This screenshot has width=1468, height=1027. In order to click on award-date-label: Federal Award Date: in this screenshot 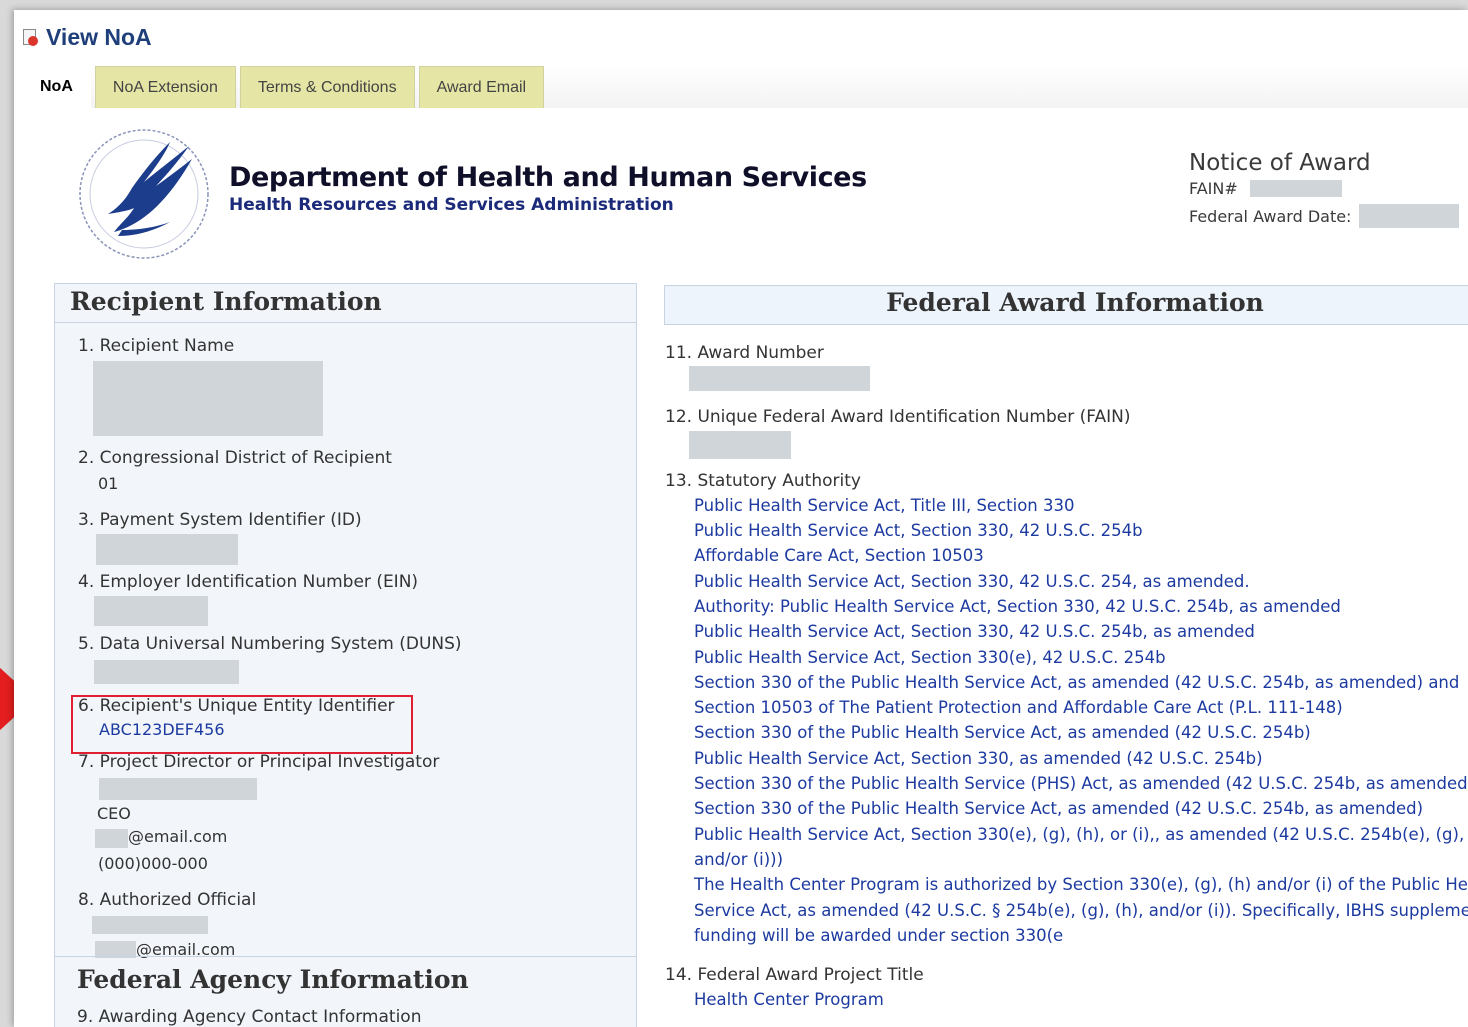, I will do `click(1270, 216)`.